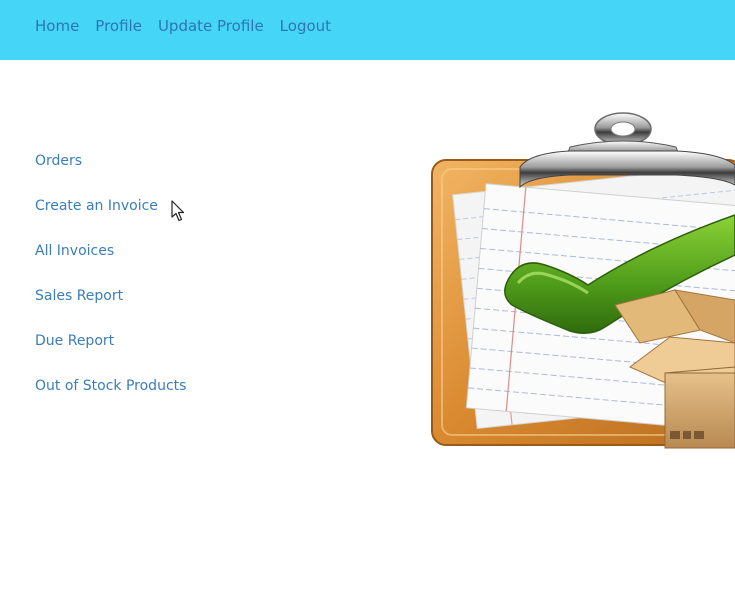  Describe the element at coordinates (110, 161) in the screenshot. I see `menu-orders-link: Orders` at that location.